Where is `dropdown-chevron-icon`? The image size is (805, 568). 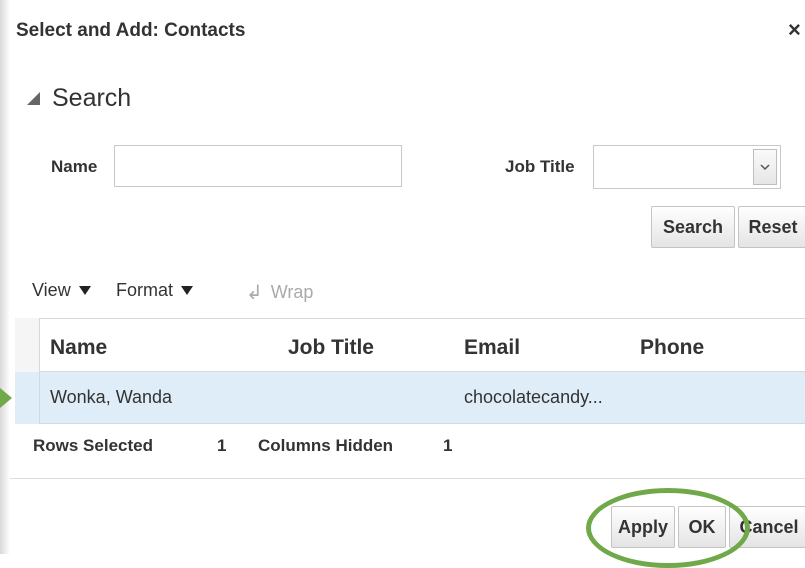
dropdown-chevron-icon is located at coordinates (765, 167).